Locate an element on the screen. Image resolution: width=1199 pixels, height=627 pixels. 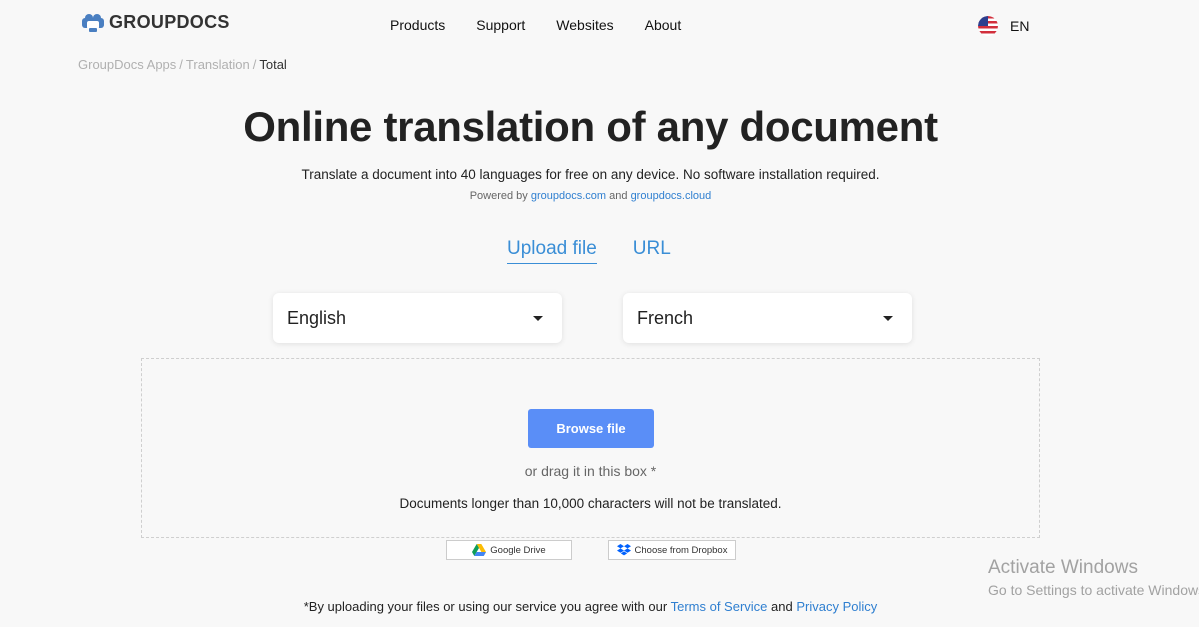
nav-about: About is located at coordinates (663, 25).